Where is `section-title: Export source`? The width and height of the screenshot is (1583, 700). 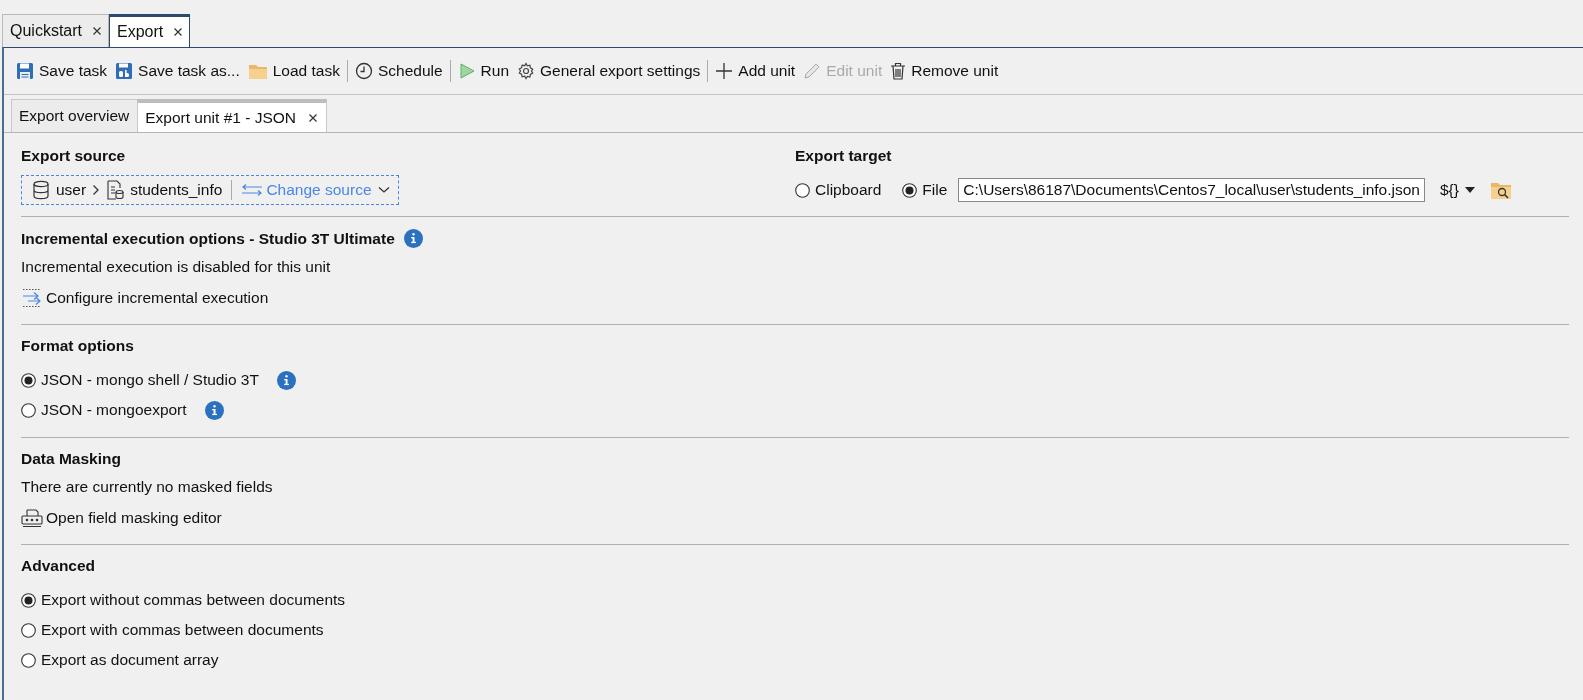
section-title: Export source is located at coordinates (74, 156).